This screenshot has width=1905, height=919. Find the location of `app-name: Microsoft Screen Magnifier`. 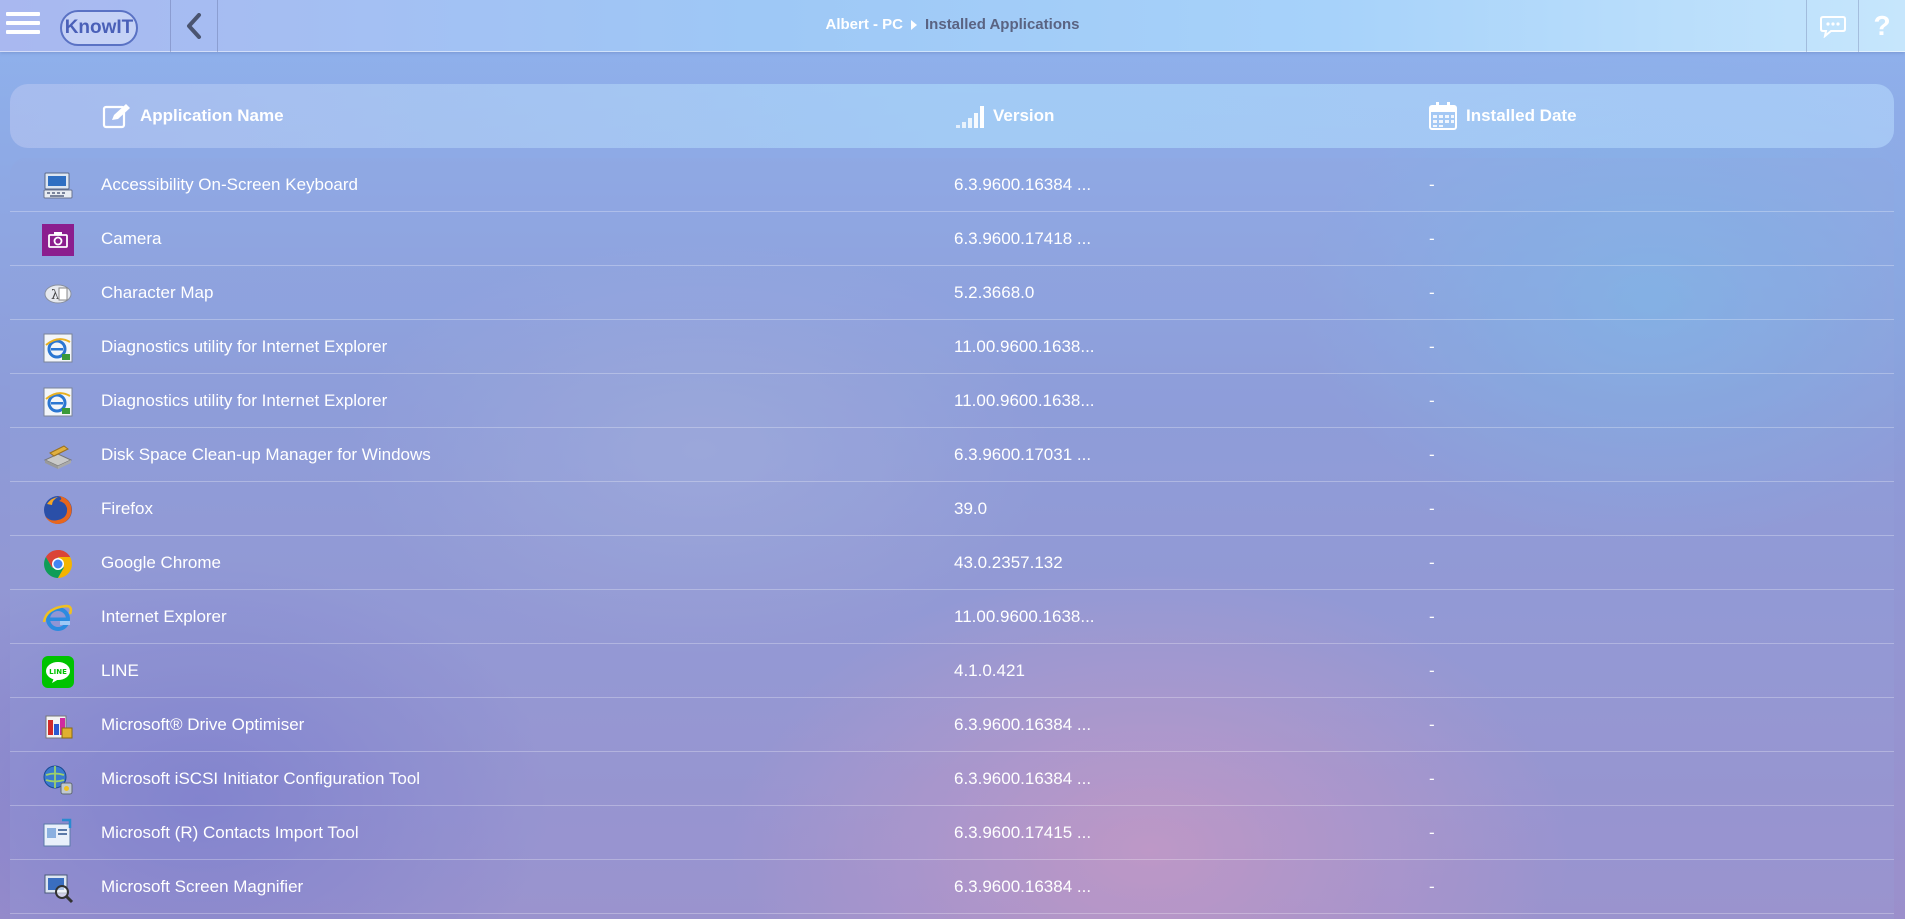

app-name: Microsoft Screen Magnifier is located at coordinates (202, 886).